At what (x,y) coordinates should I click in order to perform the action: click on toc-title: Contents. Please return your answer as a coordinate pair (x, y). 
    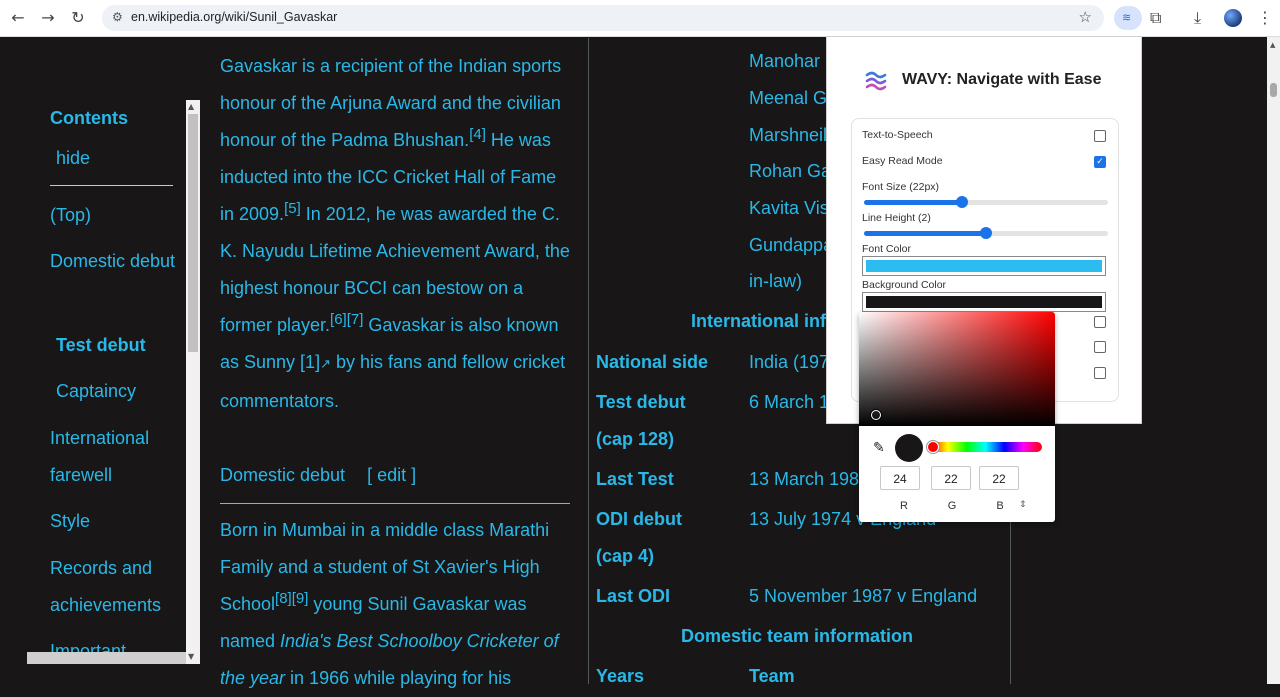
    Looking at the image, I should click on (89, 118).